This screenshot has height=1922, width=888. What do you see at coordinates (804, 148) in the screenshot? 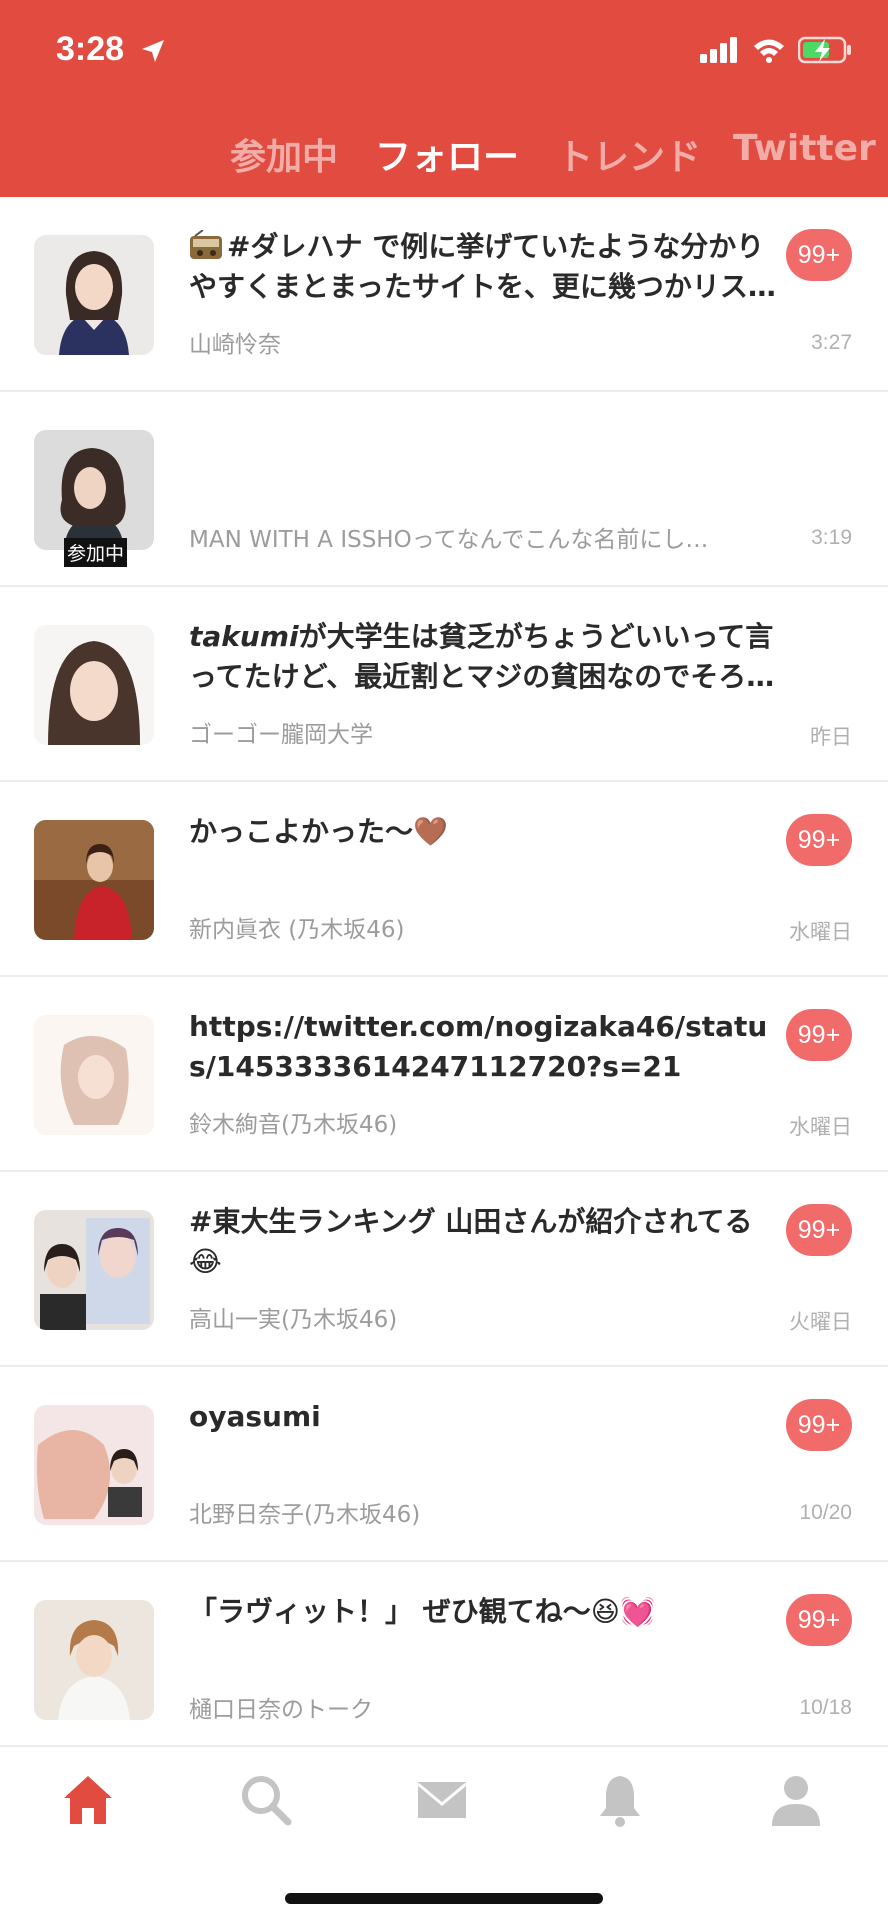
I see `tab-twitter: Twitter` at bounding box center [804, 148].